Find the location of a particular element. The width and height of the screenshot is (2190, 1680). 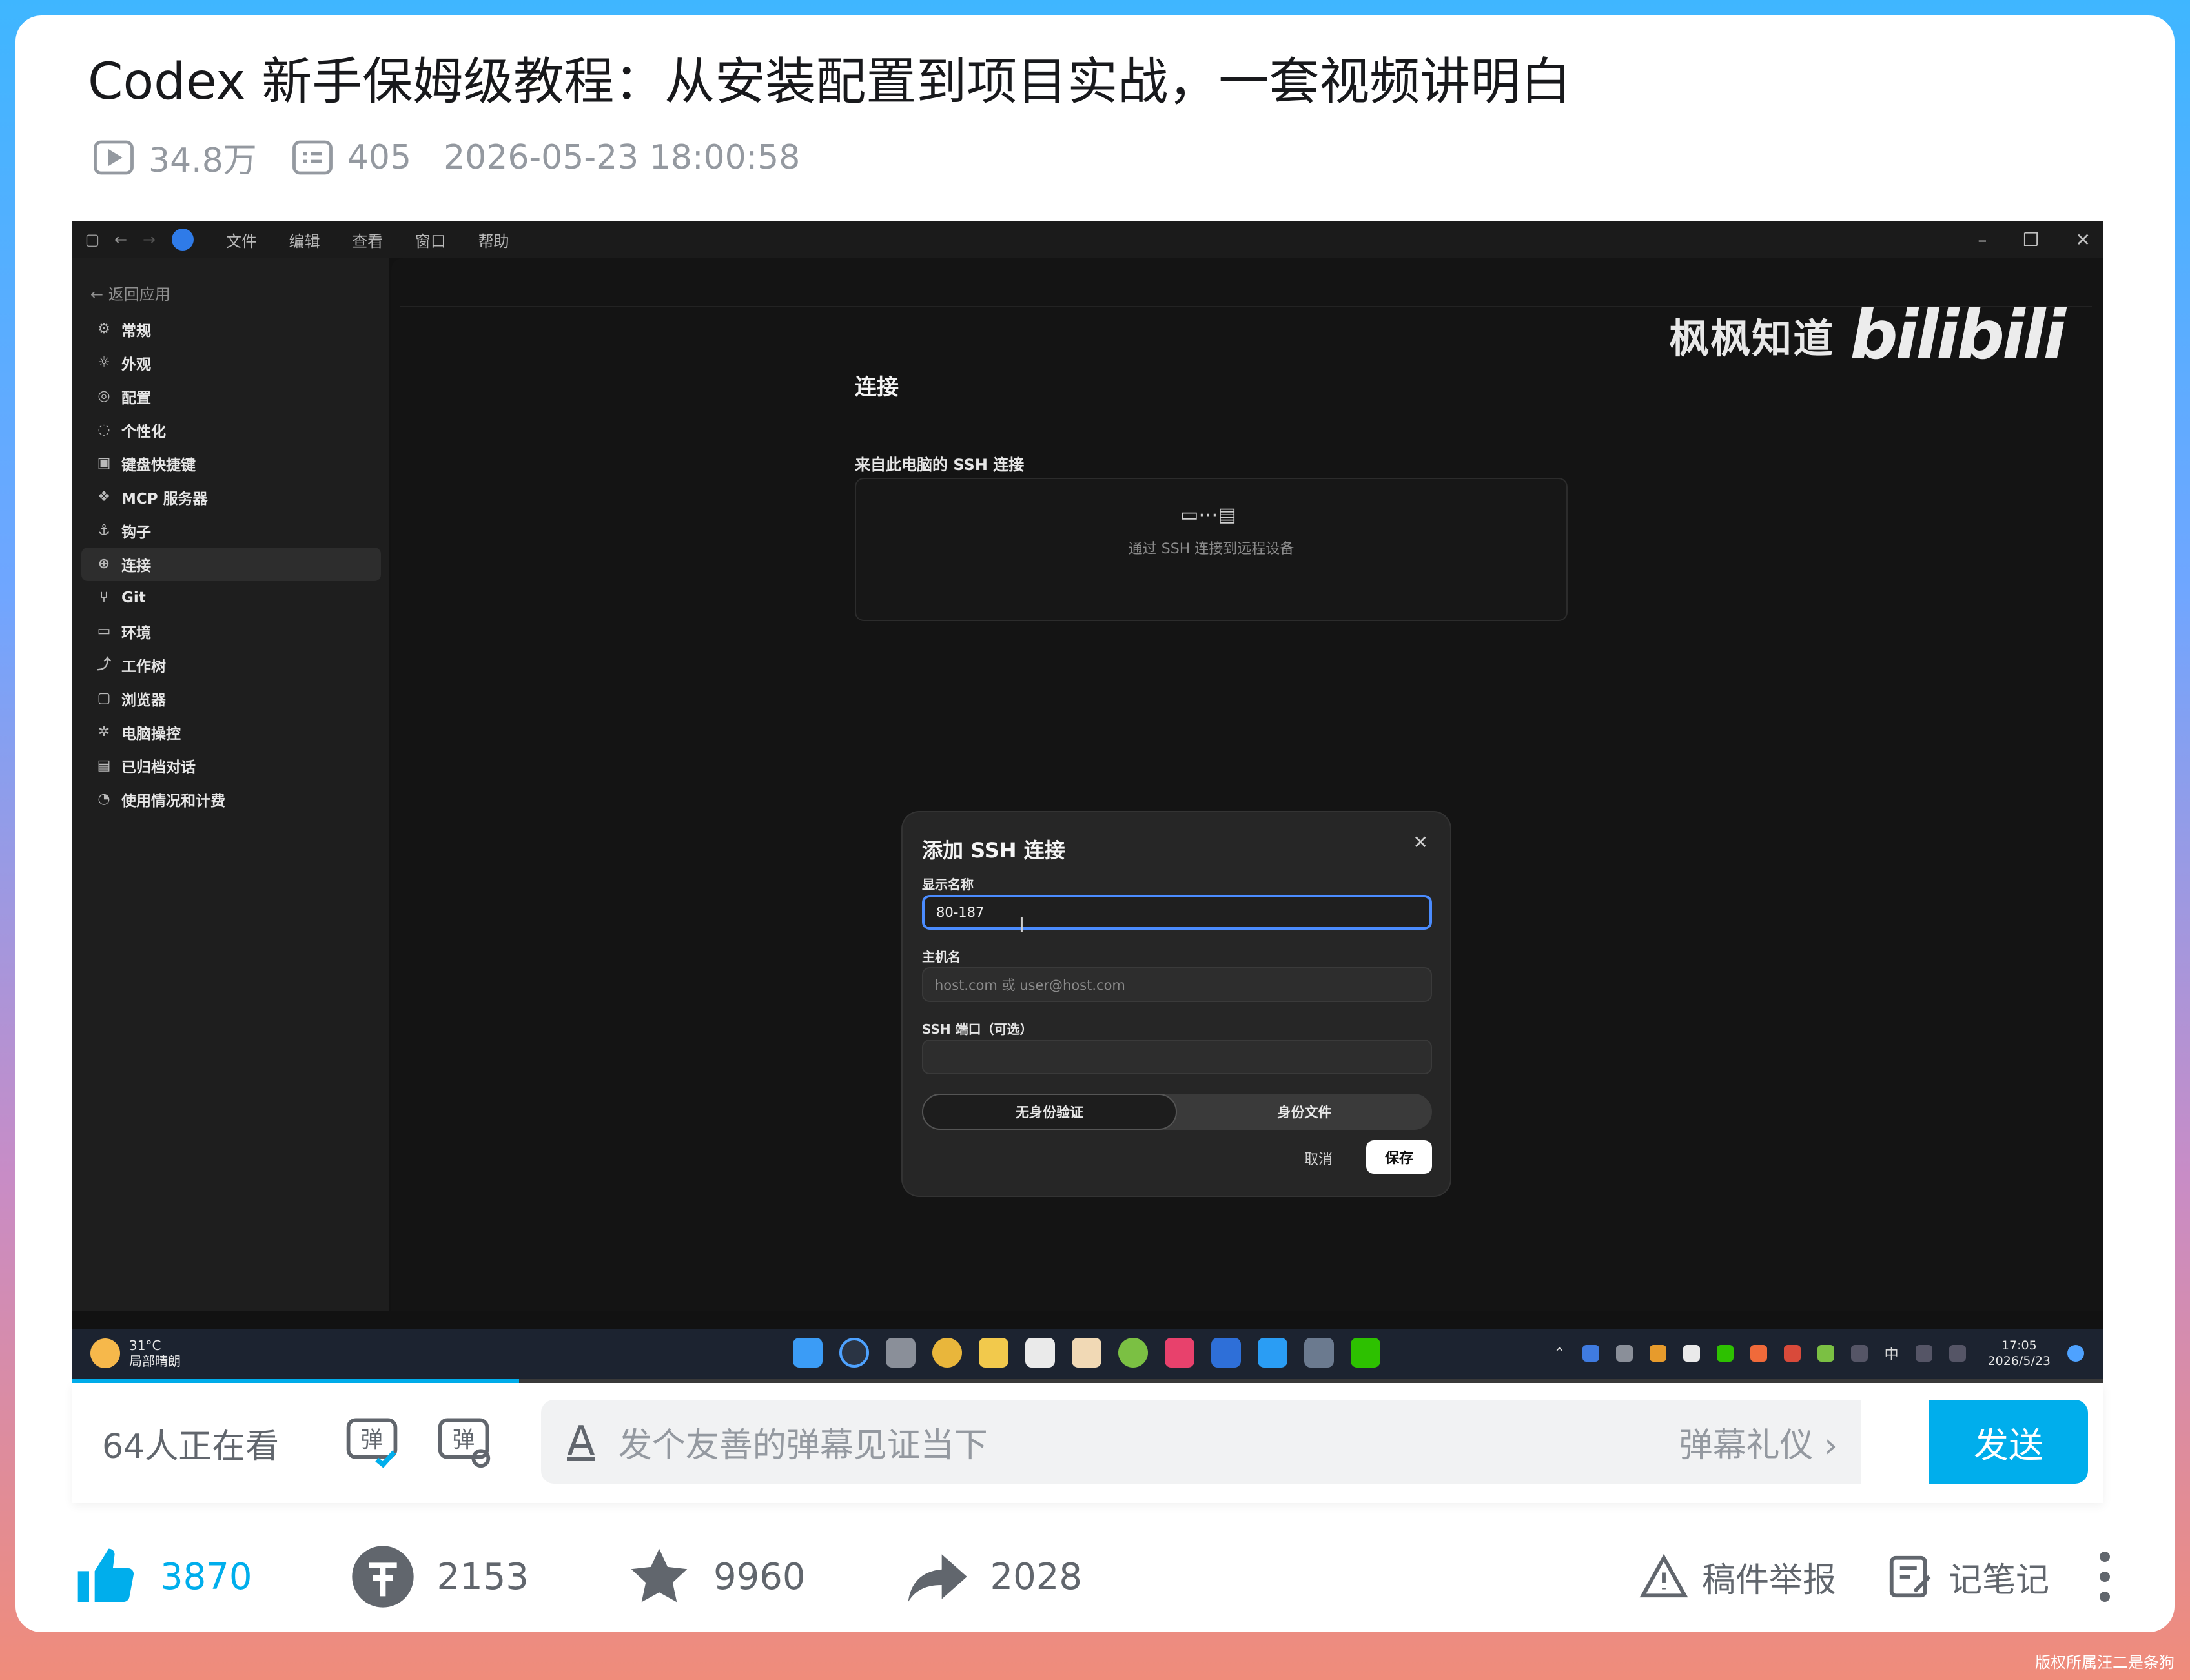

share-button: 2028 is located at coordinates (993, 1576).